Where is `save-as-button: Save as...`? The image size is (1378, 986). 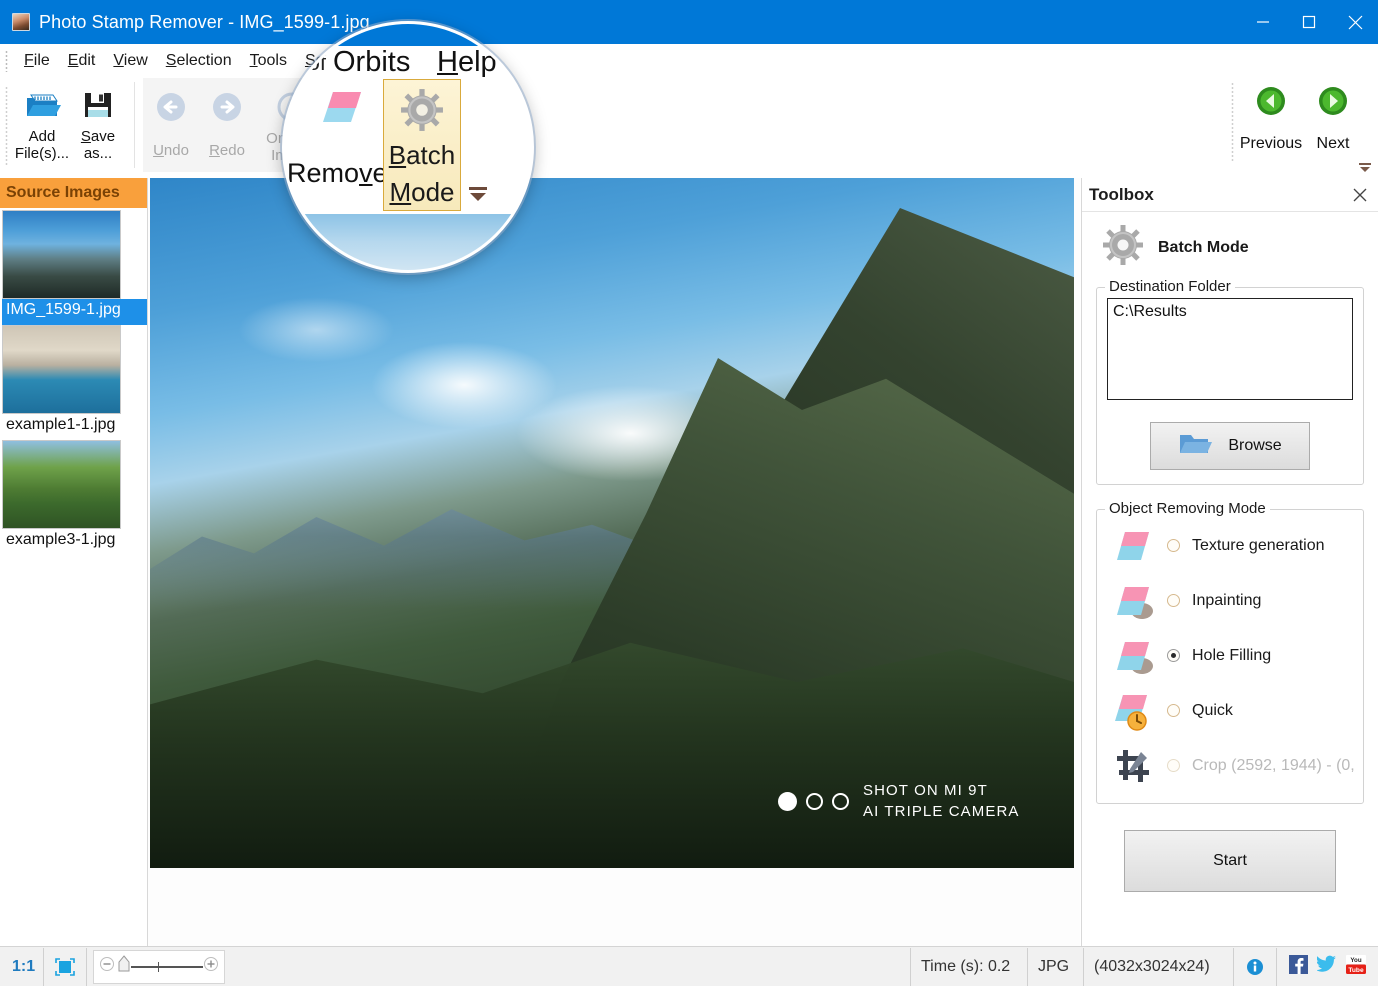 save-as-button: Save as... is located at coordinates (98, 124).